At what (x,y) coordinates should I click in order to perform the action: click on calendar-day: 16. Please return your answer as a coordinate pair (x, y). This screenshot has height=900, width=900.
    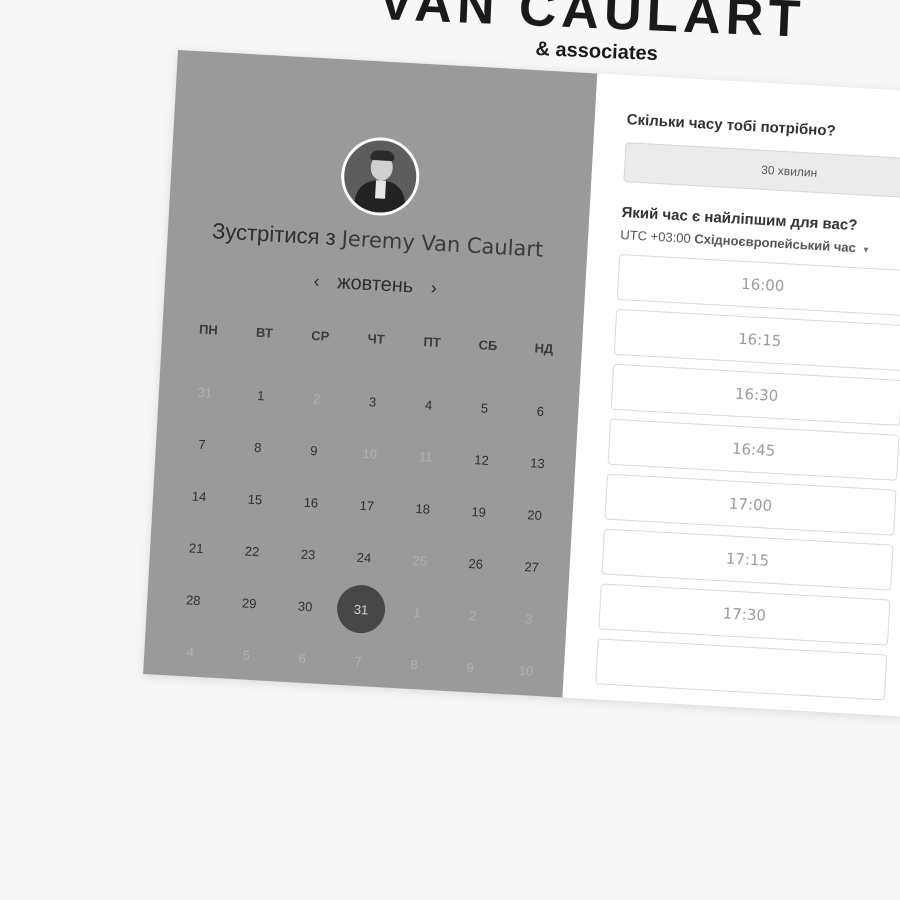
    Looking at the image, I should click on (311, 502).